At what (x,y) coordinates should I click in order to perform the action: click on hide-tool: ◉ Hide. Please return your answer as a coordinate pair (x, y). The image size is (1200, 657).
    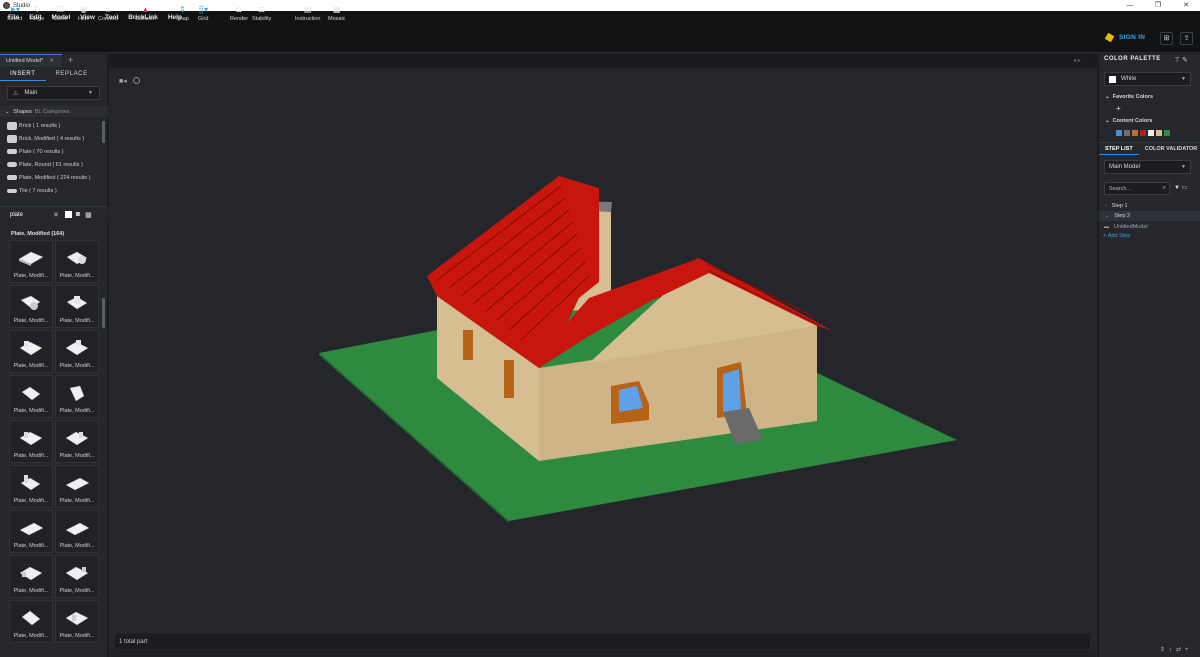
    Looking at the image, I should click on (83, 13).